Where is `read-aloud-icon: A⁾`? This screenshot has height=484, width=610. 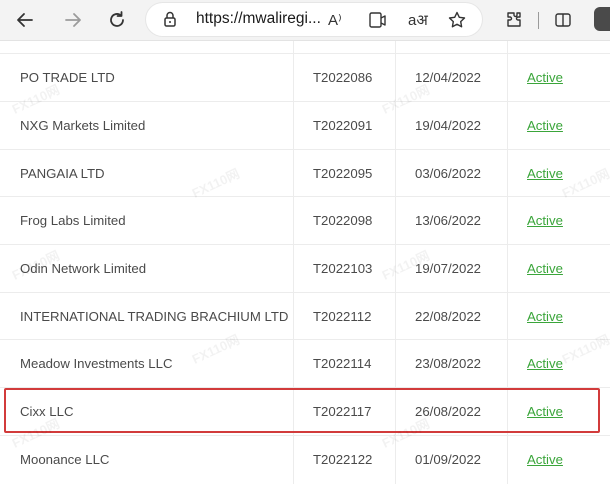
read-aloud-icon: A⁾ is located at coordinates (335, 20).